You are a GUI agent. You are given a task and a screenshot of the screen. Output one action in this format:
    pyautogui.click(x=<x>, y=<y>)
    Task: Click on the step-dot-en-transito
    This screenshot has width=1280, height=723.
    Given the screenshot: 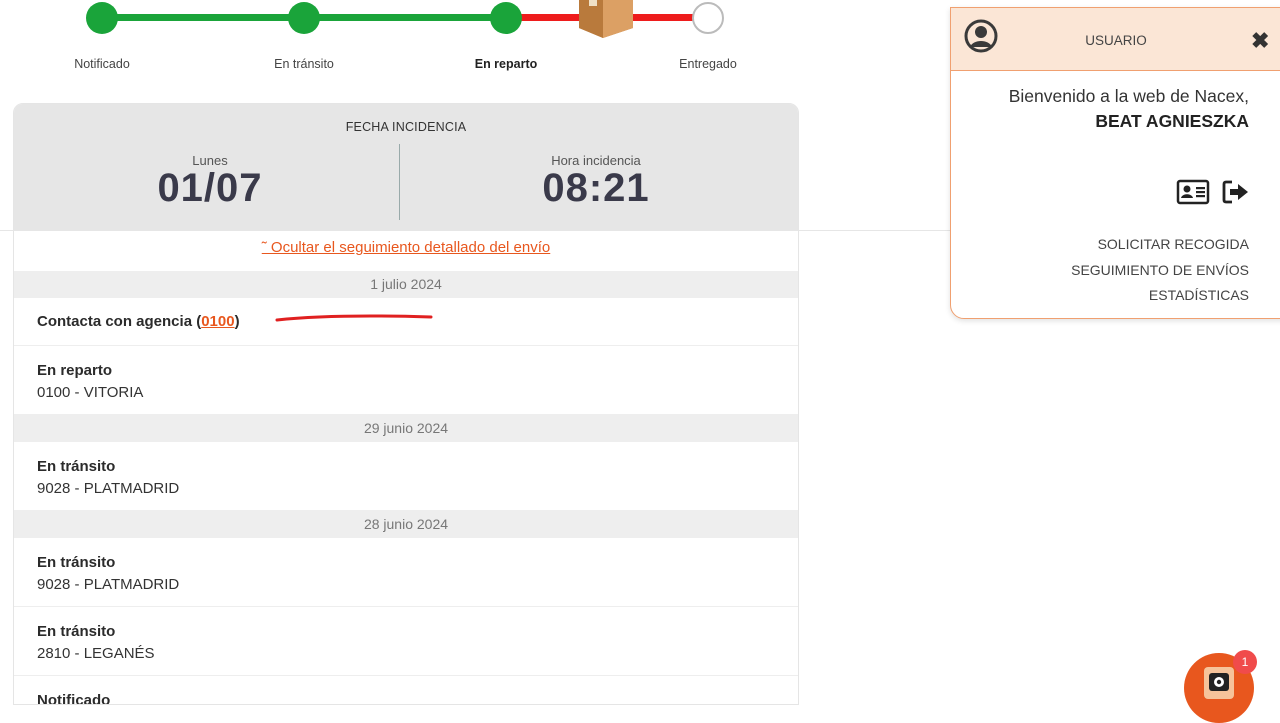 What is the action you would take?
    pyautogui.click(x=304, y=18)
    